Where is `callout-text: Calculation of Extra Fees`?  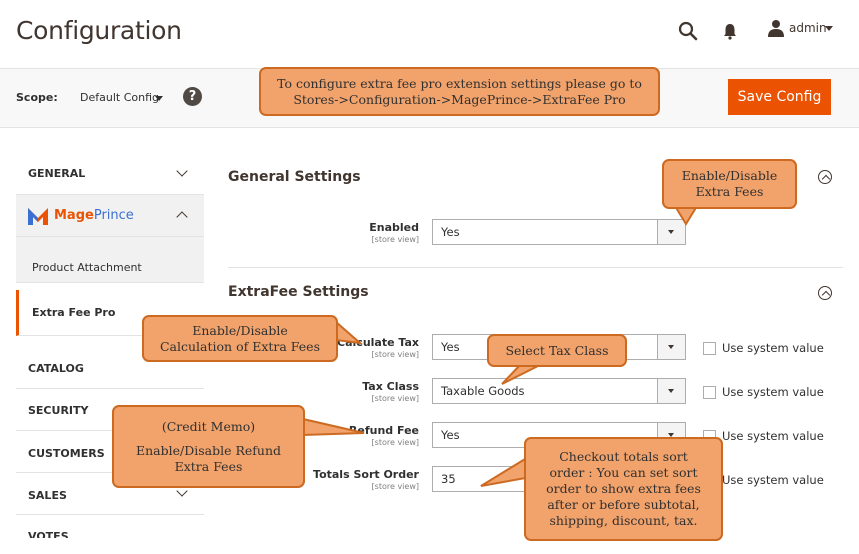 callout-text: Calculation of Extra Fees is located at coordinates (239, 346).